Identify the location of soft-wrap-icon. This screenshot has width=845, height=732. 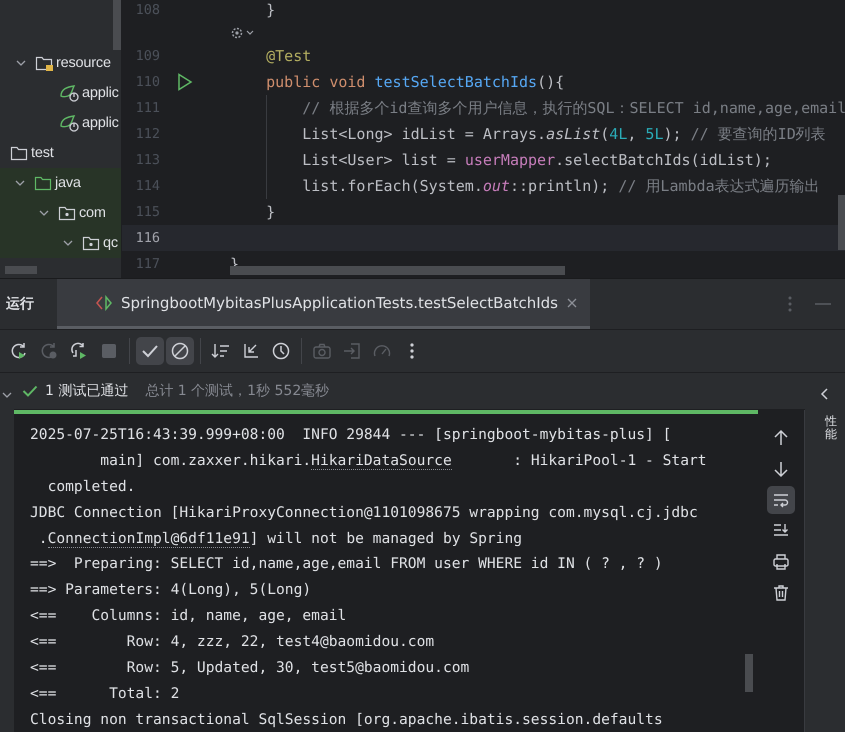
(781, 500).